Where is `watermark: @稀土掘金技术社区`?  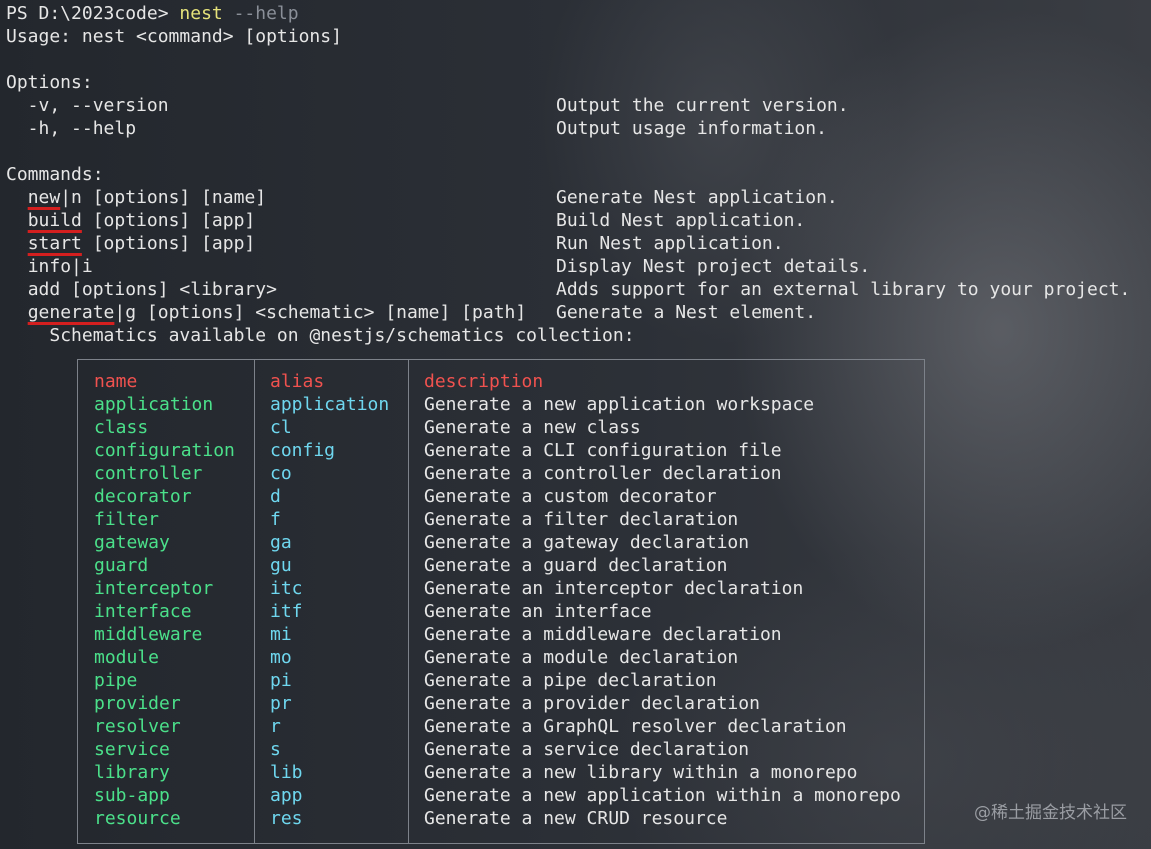
watermark: @稀土掘金技术社区 is located at coordinates (1050, 813).